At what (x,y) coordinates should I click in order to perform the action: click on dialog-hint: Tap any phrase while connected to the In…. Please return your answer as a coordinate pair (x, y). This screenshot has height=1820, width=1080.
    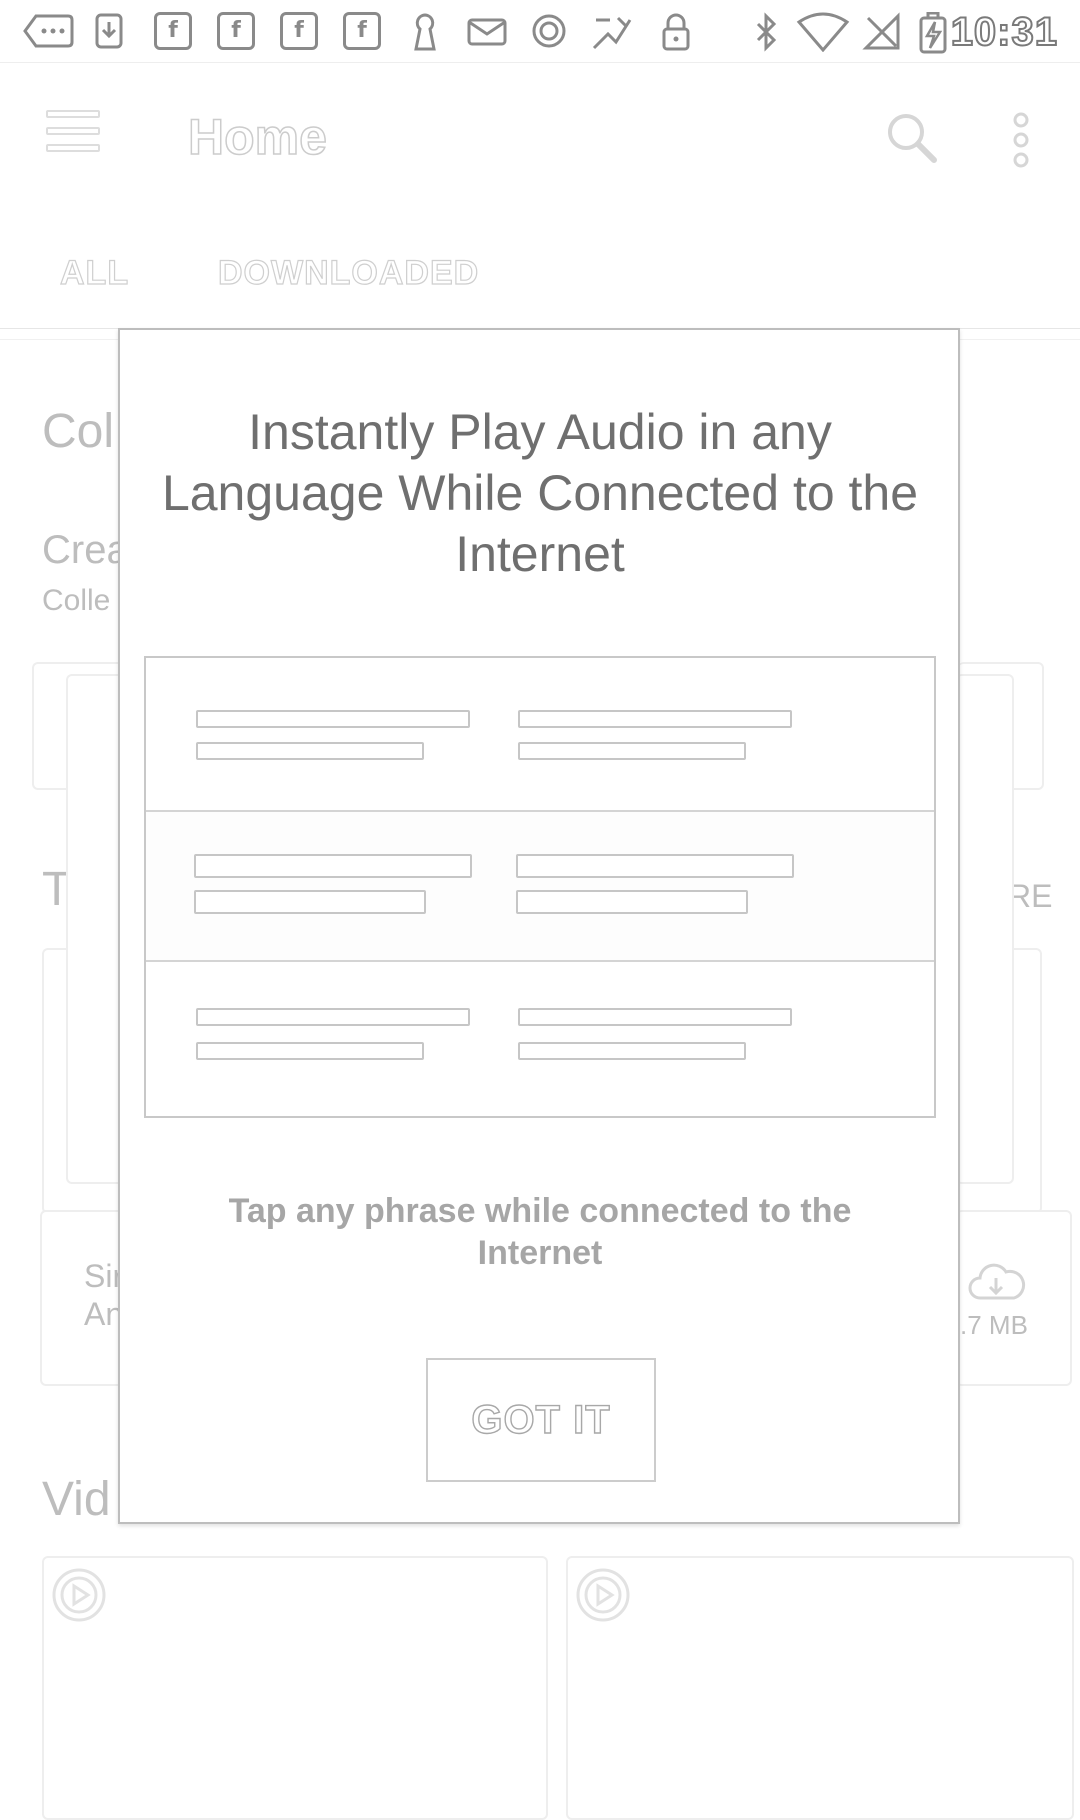
    Looking at the image, I should click on (540, 1232).